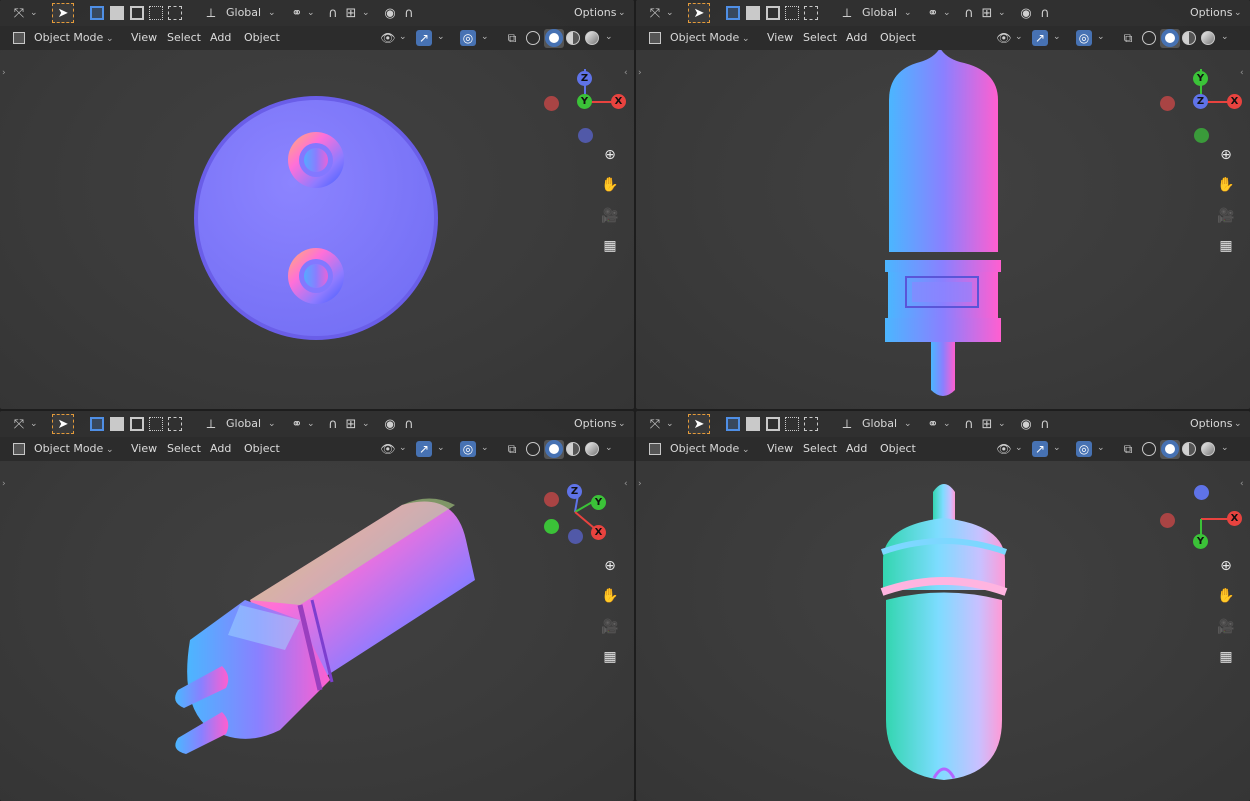 The height and width of the screenshot is (801, 1250). Describe the element at coordinates (1201, 492) in the screenshot. I see `gizmo-z-axis` at that location.